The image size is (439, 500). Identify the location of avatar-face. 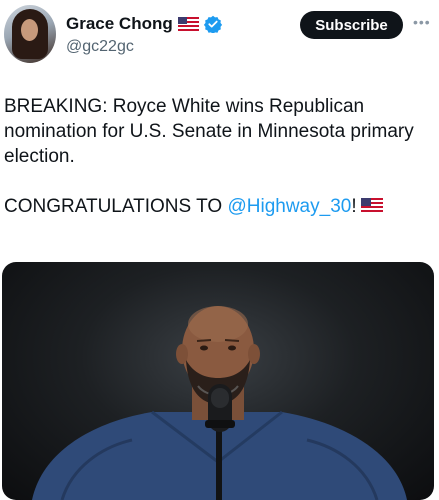
(29, 30).